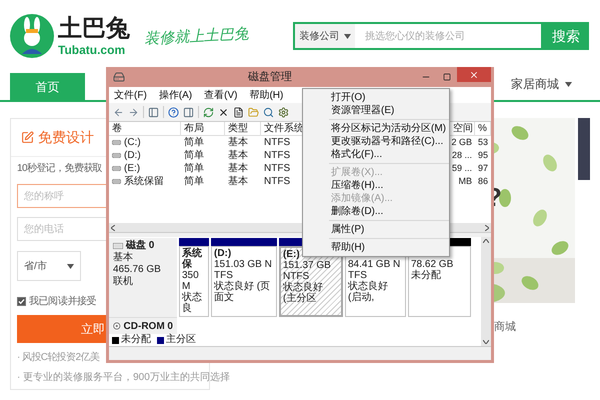  What do you see at coordinates (203, 129) in the screenshot?
I see `column-header: 布局` at bounding box center [203, 129].